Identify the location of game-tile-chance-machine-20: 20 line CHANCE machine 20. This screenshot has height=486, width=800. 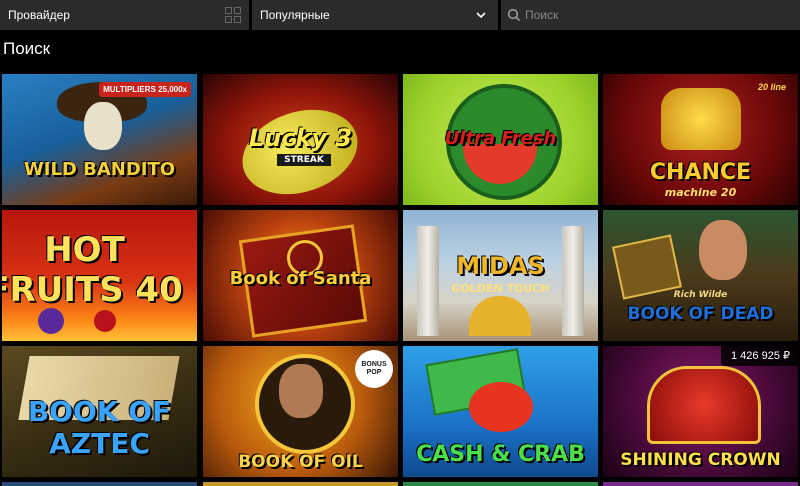
(700, 139).